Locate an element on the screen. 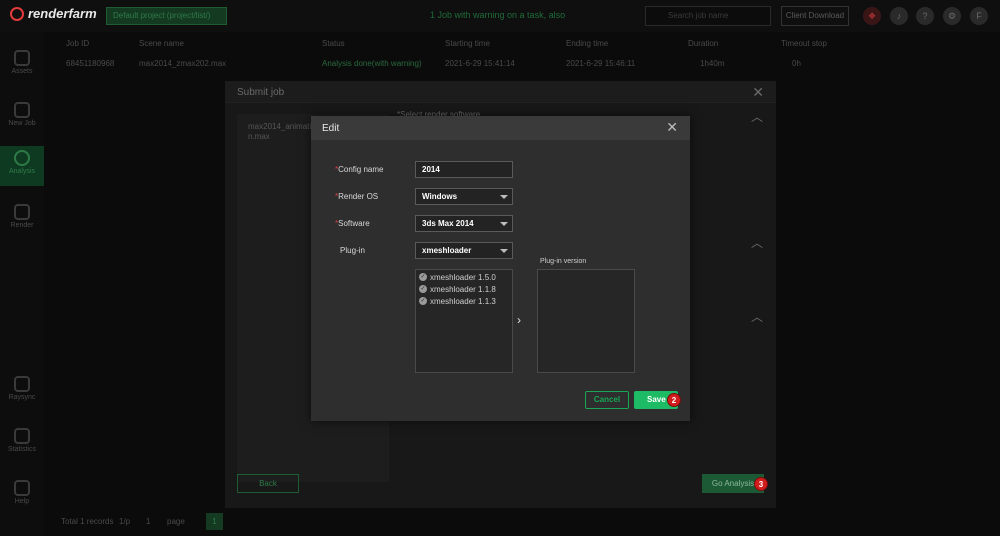 Image resolution: width=1000 pixels, height=536 pixels. page-input: 1 is located at coordinates (148, 521).